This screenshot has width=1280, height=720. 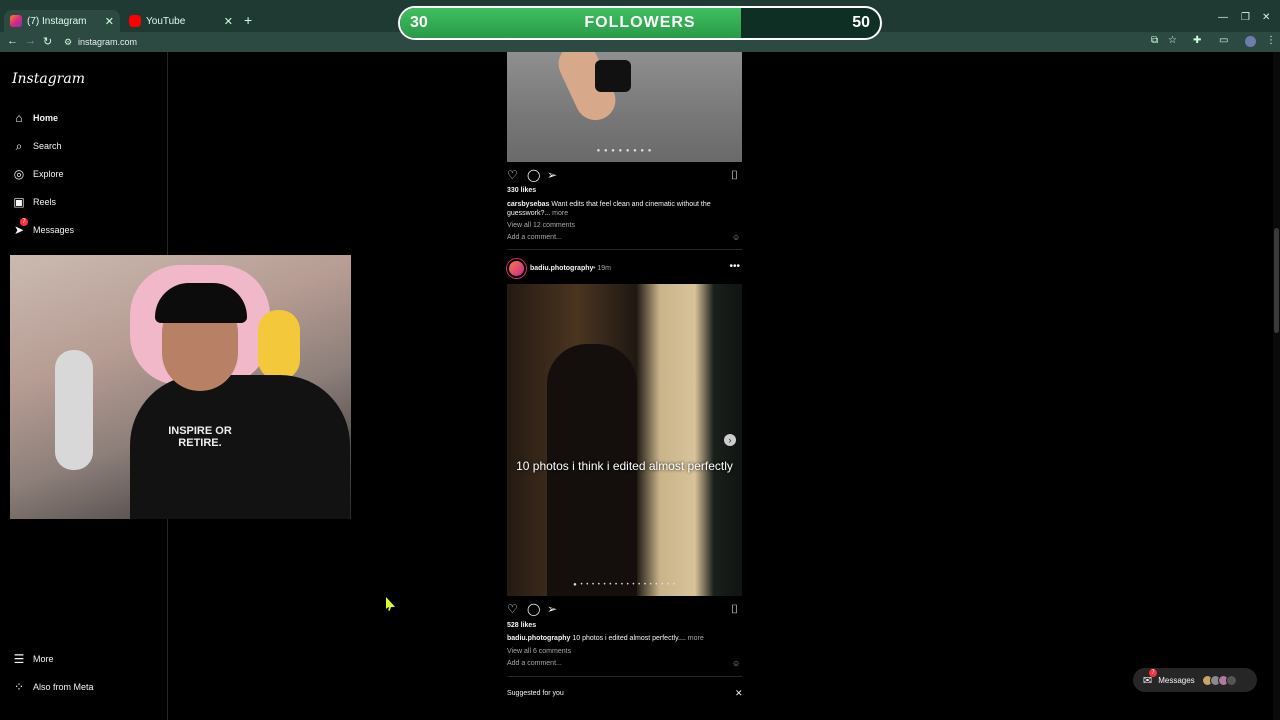 What do you see at coordinates (624, 269) in the screenshot?
I see `post-header: badiu.photography • 19m •••` at bounding box center [624, 269].